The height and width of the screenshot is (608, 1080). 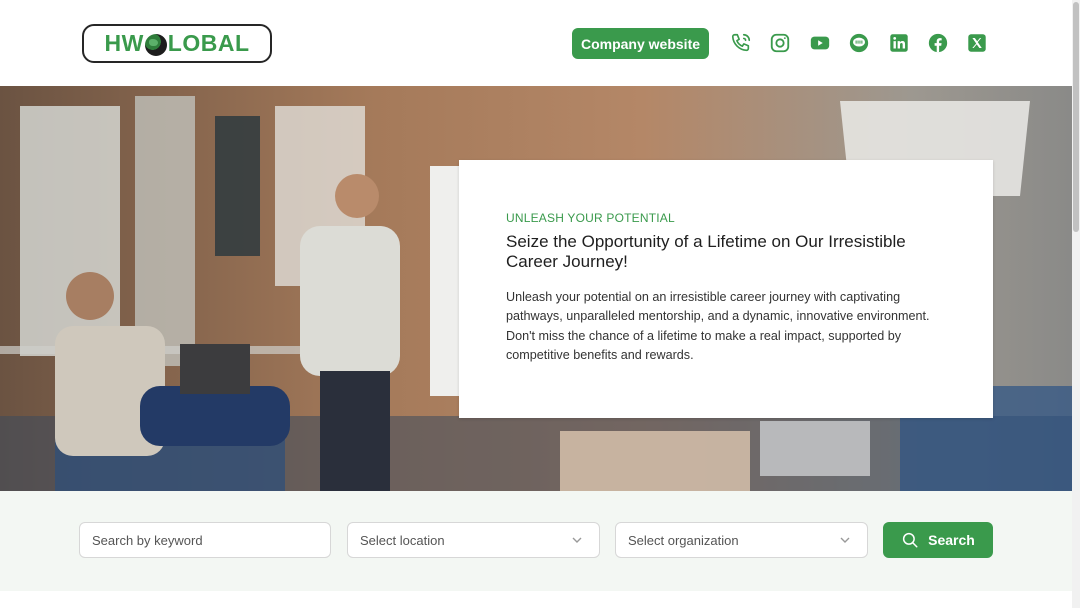 I want to click on hero-eyebrow: UNLEASH YOUR POTENTIAL, so click(x=590, y=218).